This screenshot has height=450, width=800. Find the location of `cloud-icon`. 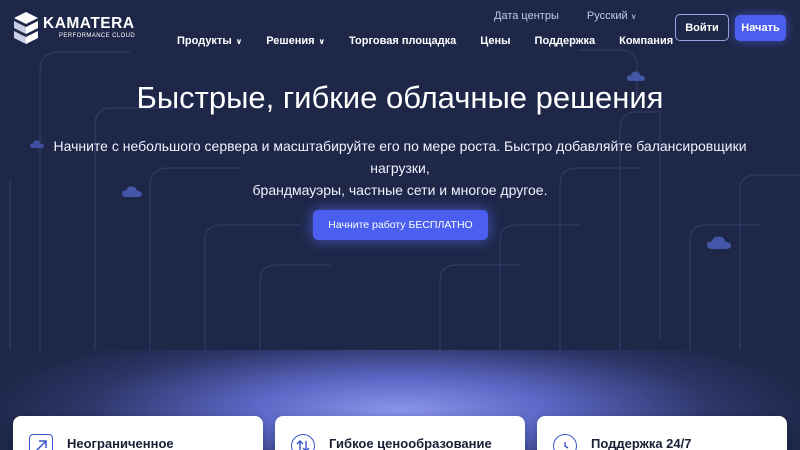

cloud-icon is located at coordinates (719, 242).